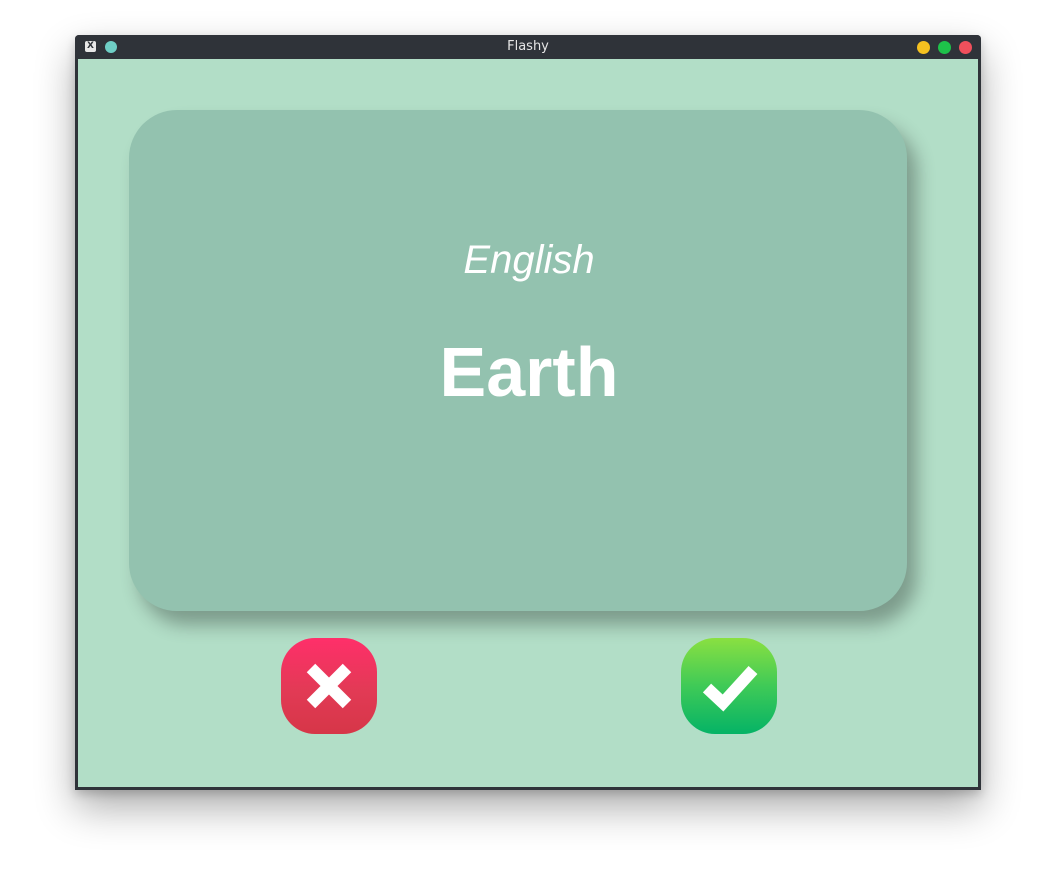 The height and width of the screenshot is (875, 1056). What do you see at coordinates (529, 372) in the screenshot?
I see `card-word: Earth` at bounding box center [529, 372].